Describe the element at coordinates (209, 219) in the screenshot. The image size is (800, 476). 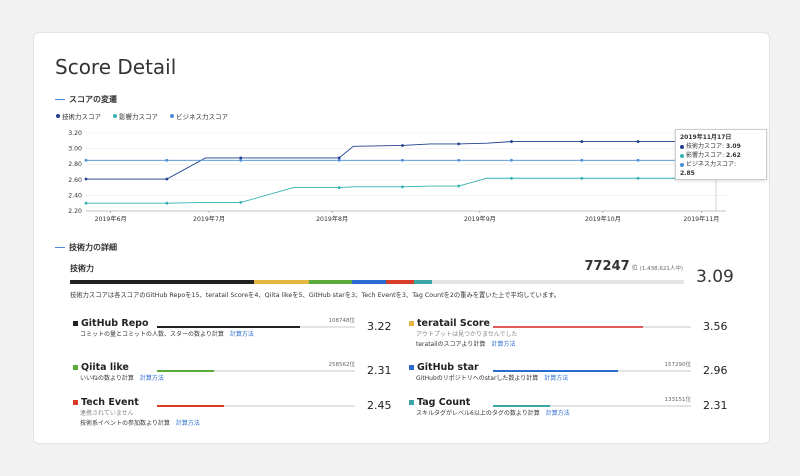
I see `x-tick-label: 2019年7月` at that location.